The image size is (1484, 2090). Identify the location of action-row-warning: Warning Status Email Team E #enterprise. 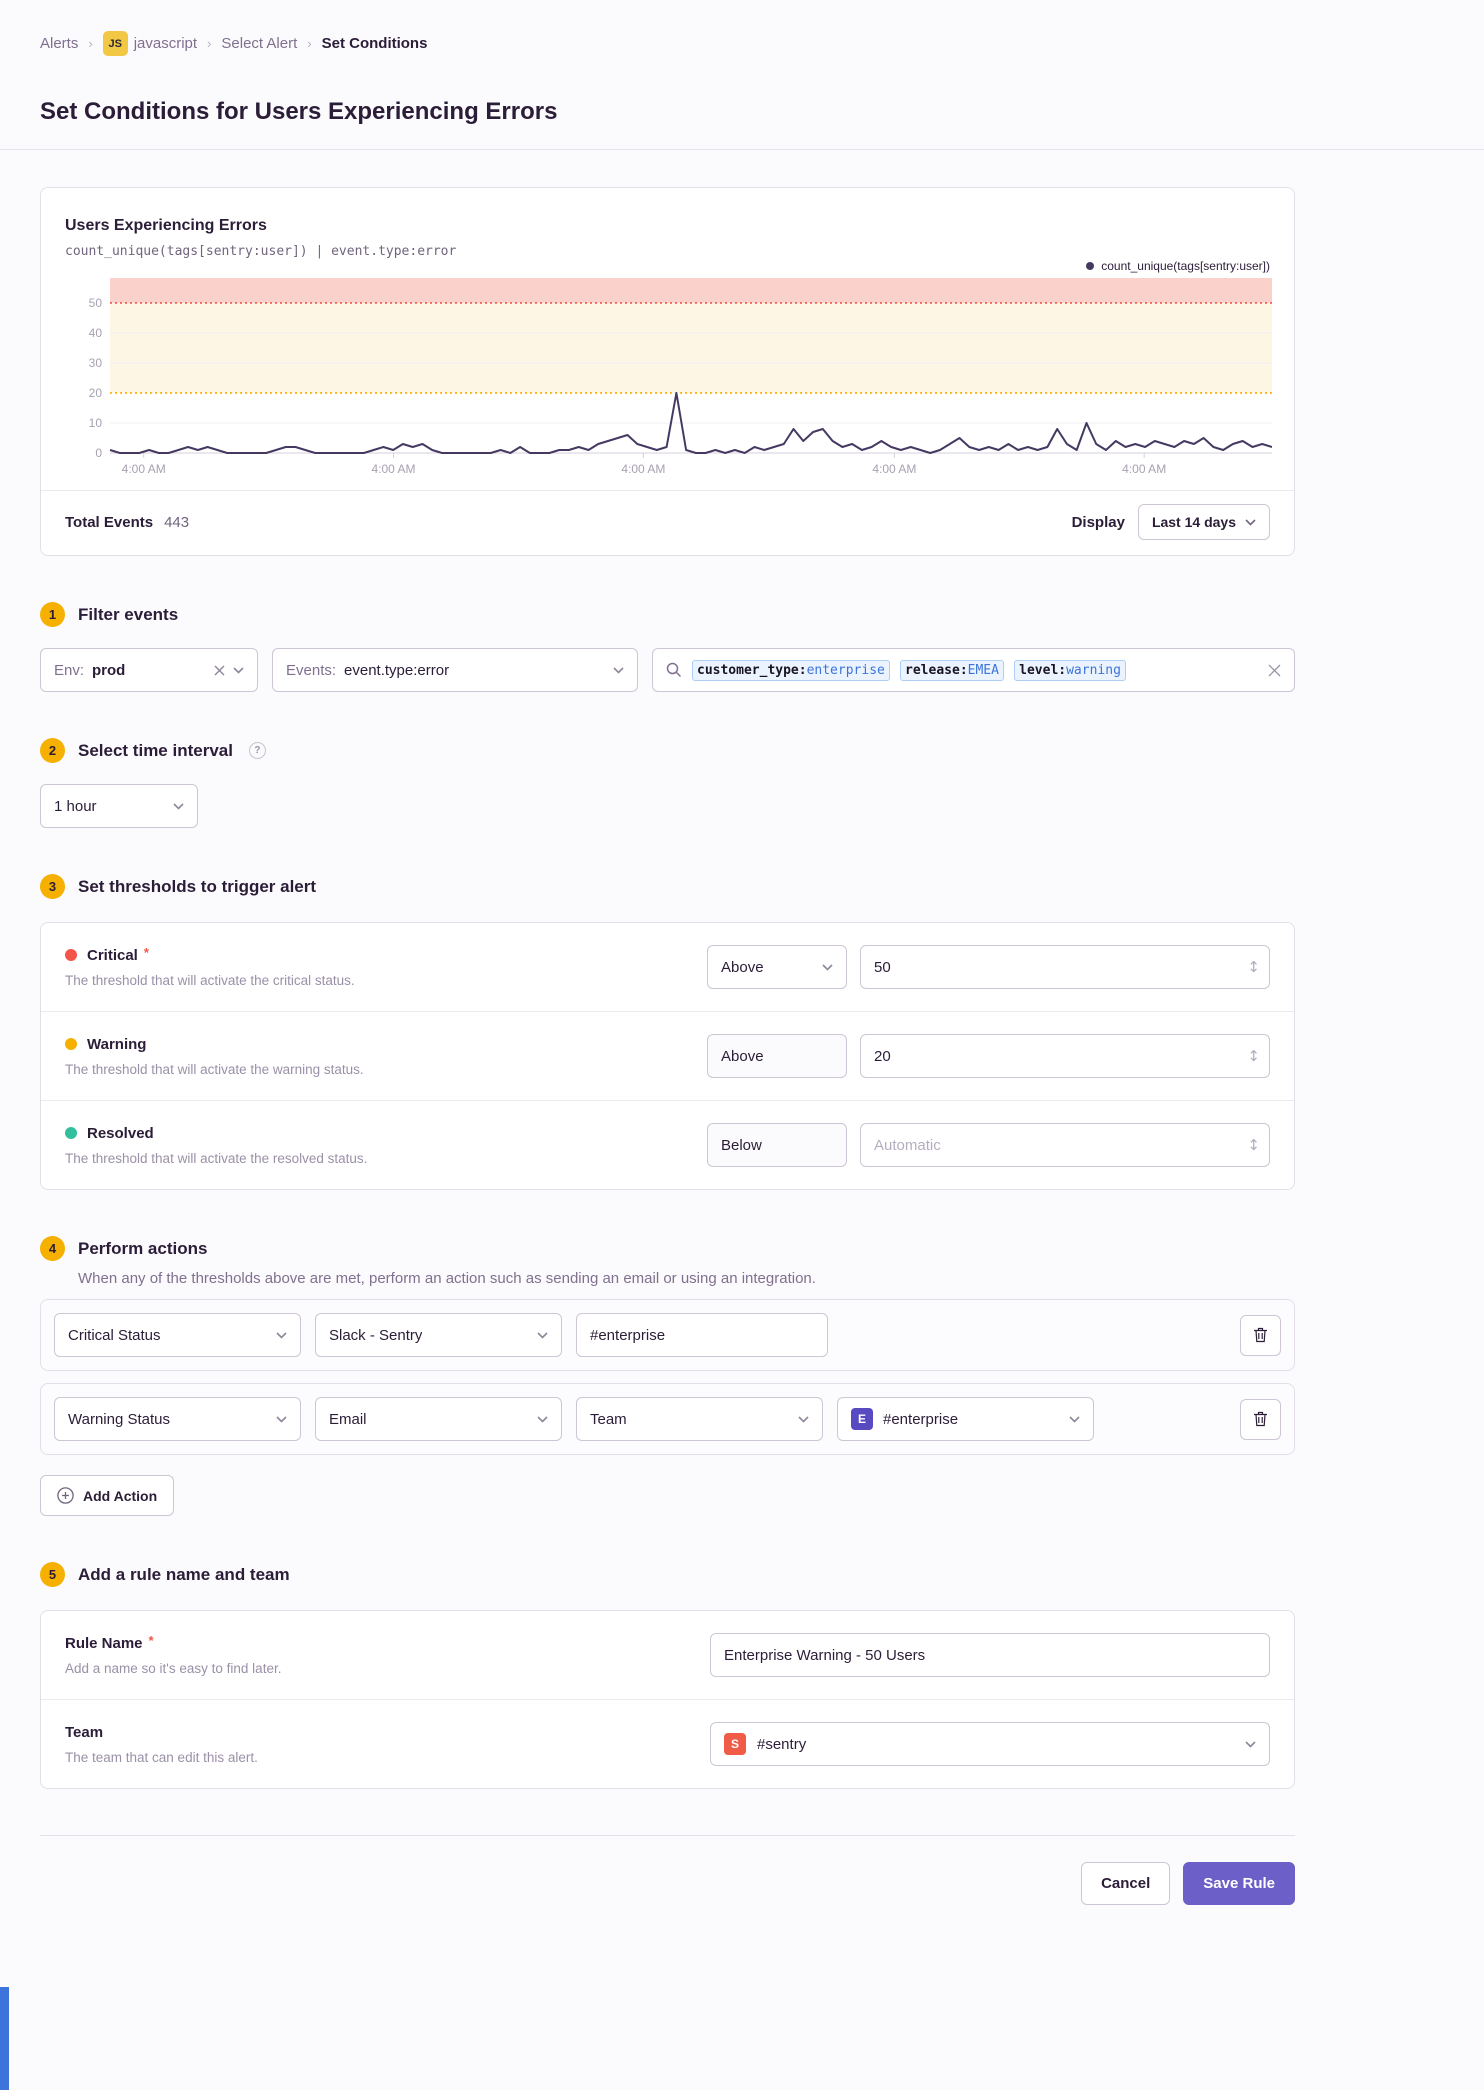
(667, 1419).